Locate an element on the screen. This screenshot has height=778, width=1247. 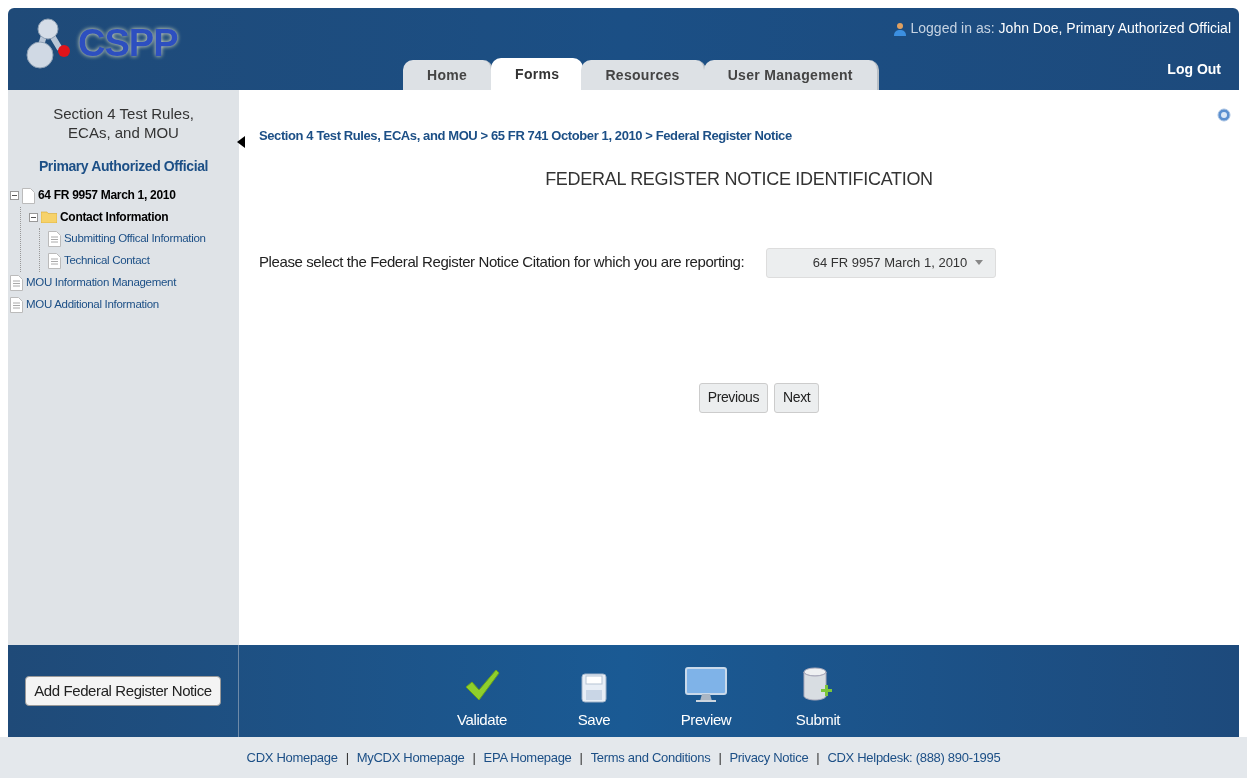
page-heading: FEDERAL REGISTER NOTICE IDENTIFICATION is located at coordinates (739, 179).